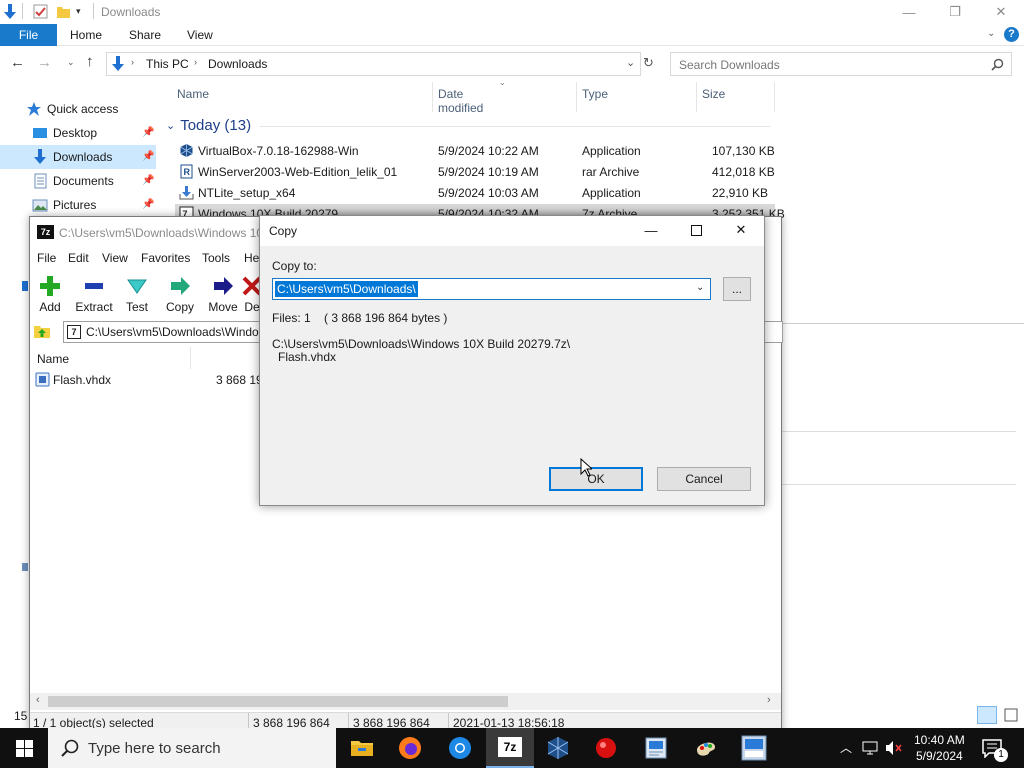 This screenshot has height=768, width=1024. What do you see at coordinates (86, 35) in the screenshot?
I see `tab-home: Home` at bounding box center [86, 35].